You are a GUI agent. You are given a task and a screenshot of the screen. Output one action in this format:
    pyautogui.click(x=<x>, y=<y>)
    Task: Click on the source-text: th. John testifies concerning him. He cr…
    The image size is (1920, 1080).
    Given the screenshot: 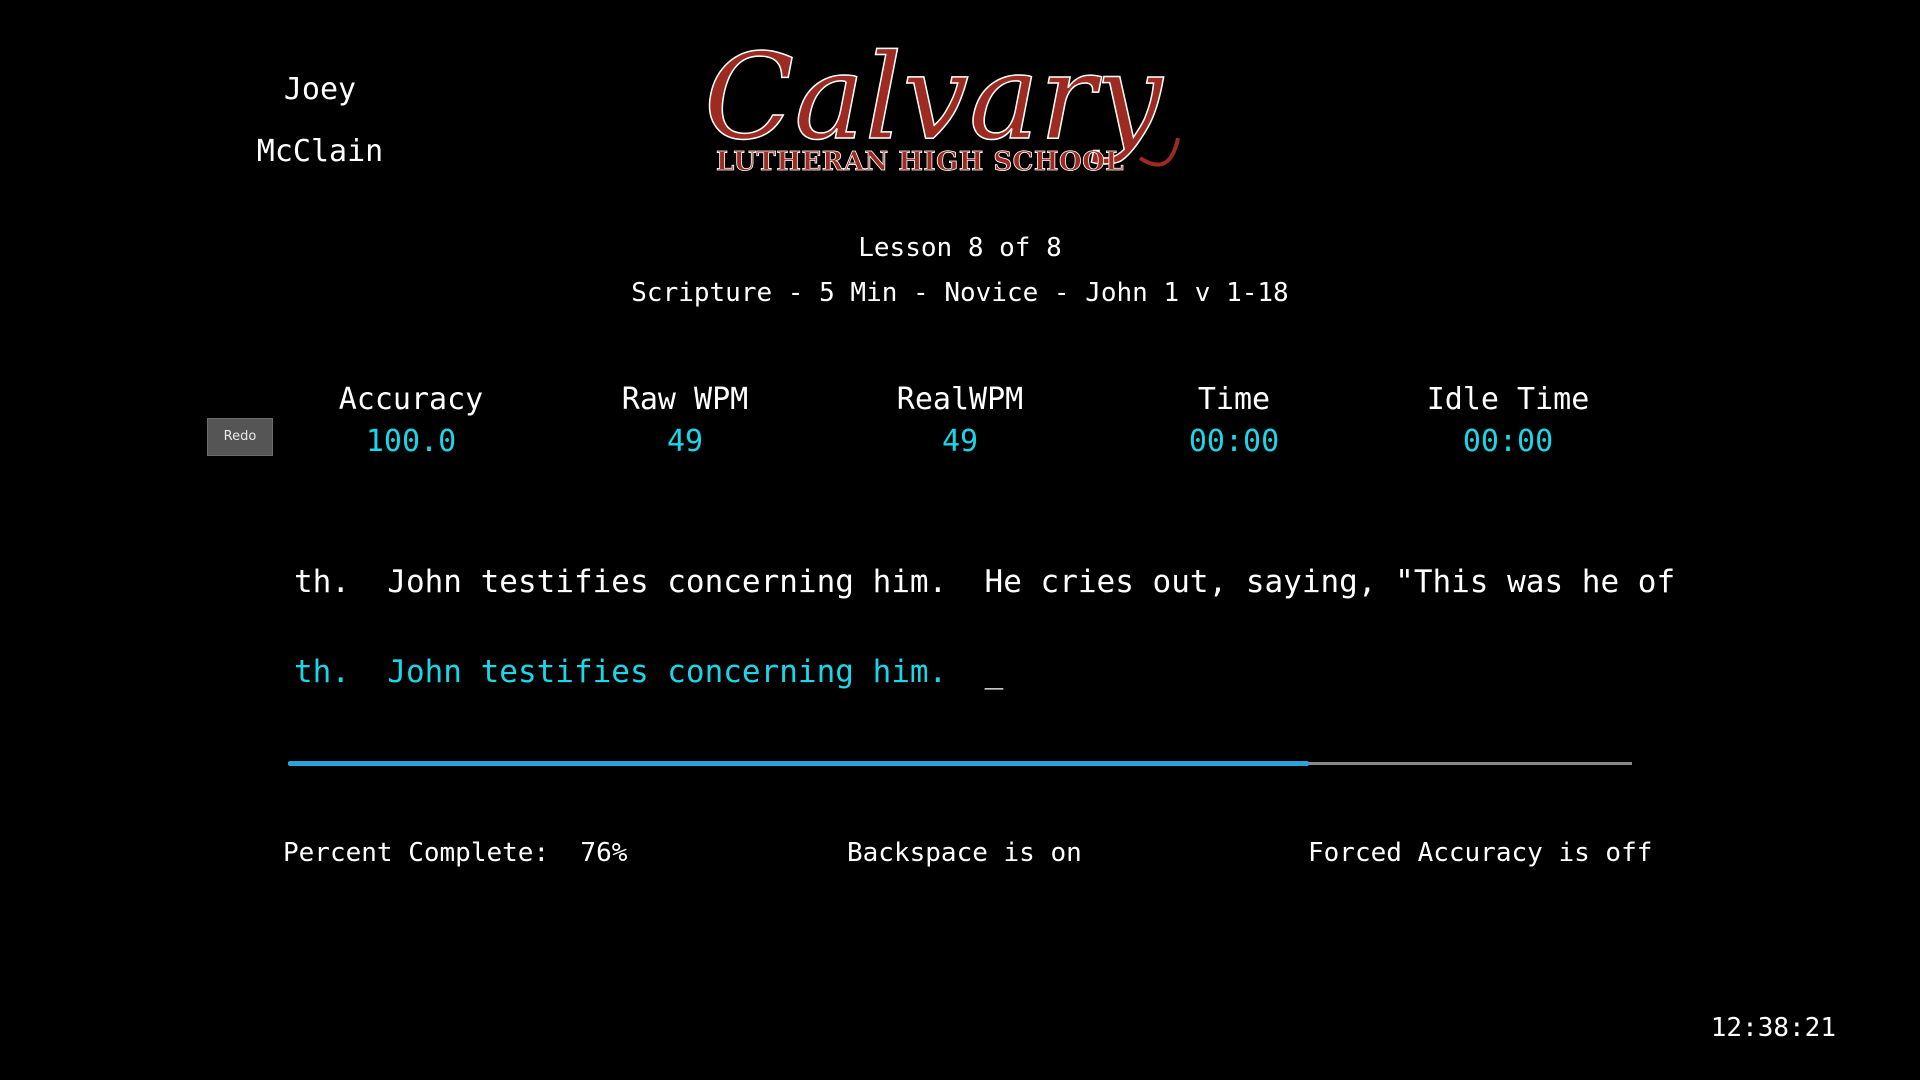 What is the action you would take?
    pyautogui.click(x=985, y=582)
    